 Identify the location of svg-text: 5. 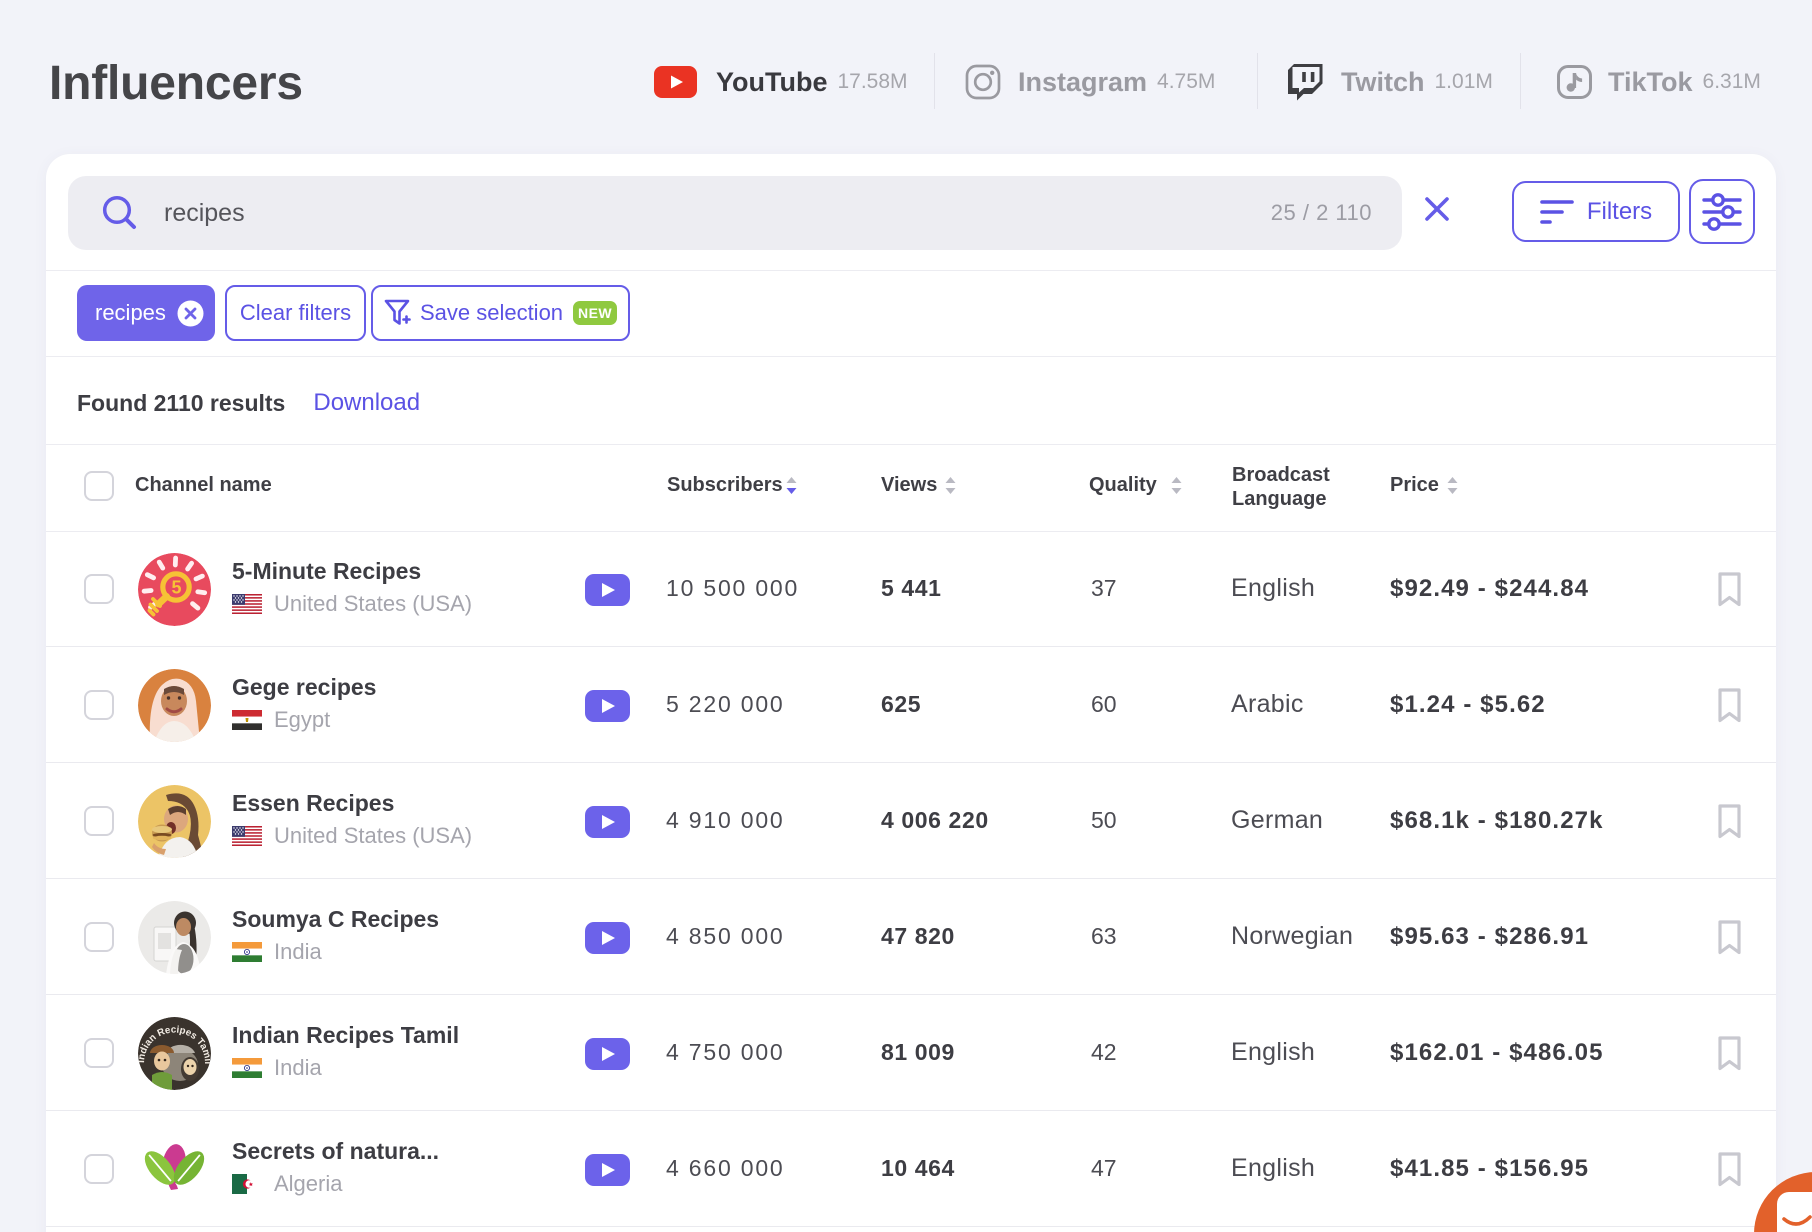
(176, 587).